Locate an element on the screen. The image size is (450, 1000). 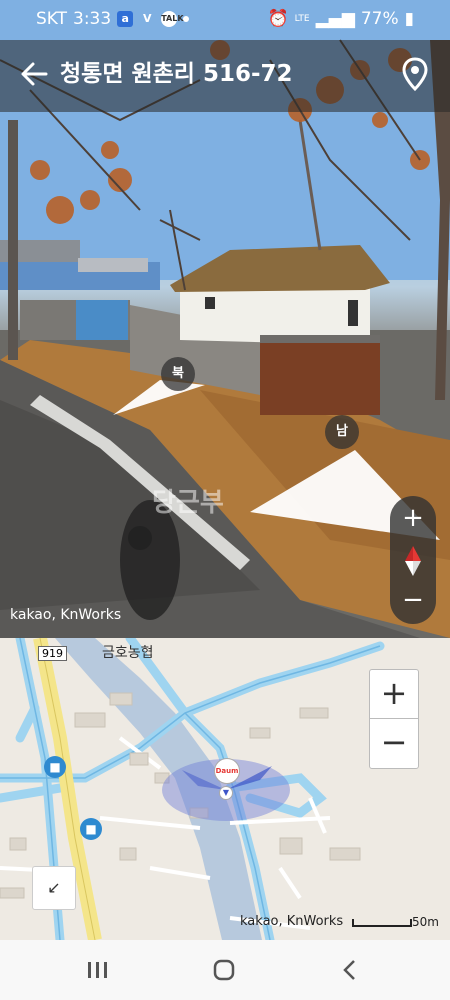
network-label: LTE is located at coordinates (302, 19).